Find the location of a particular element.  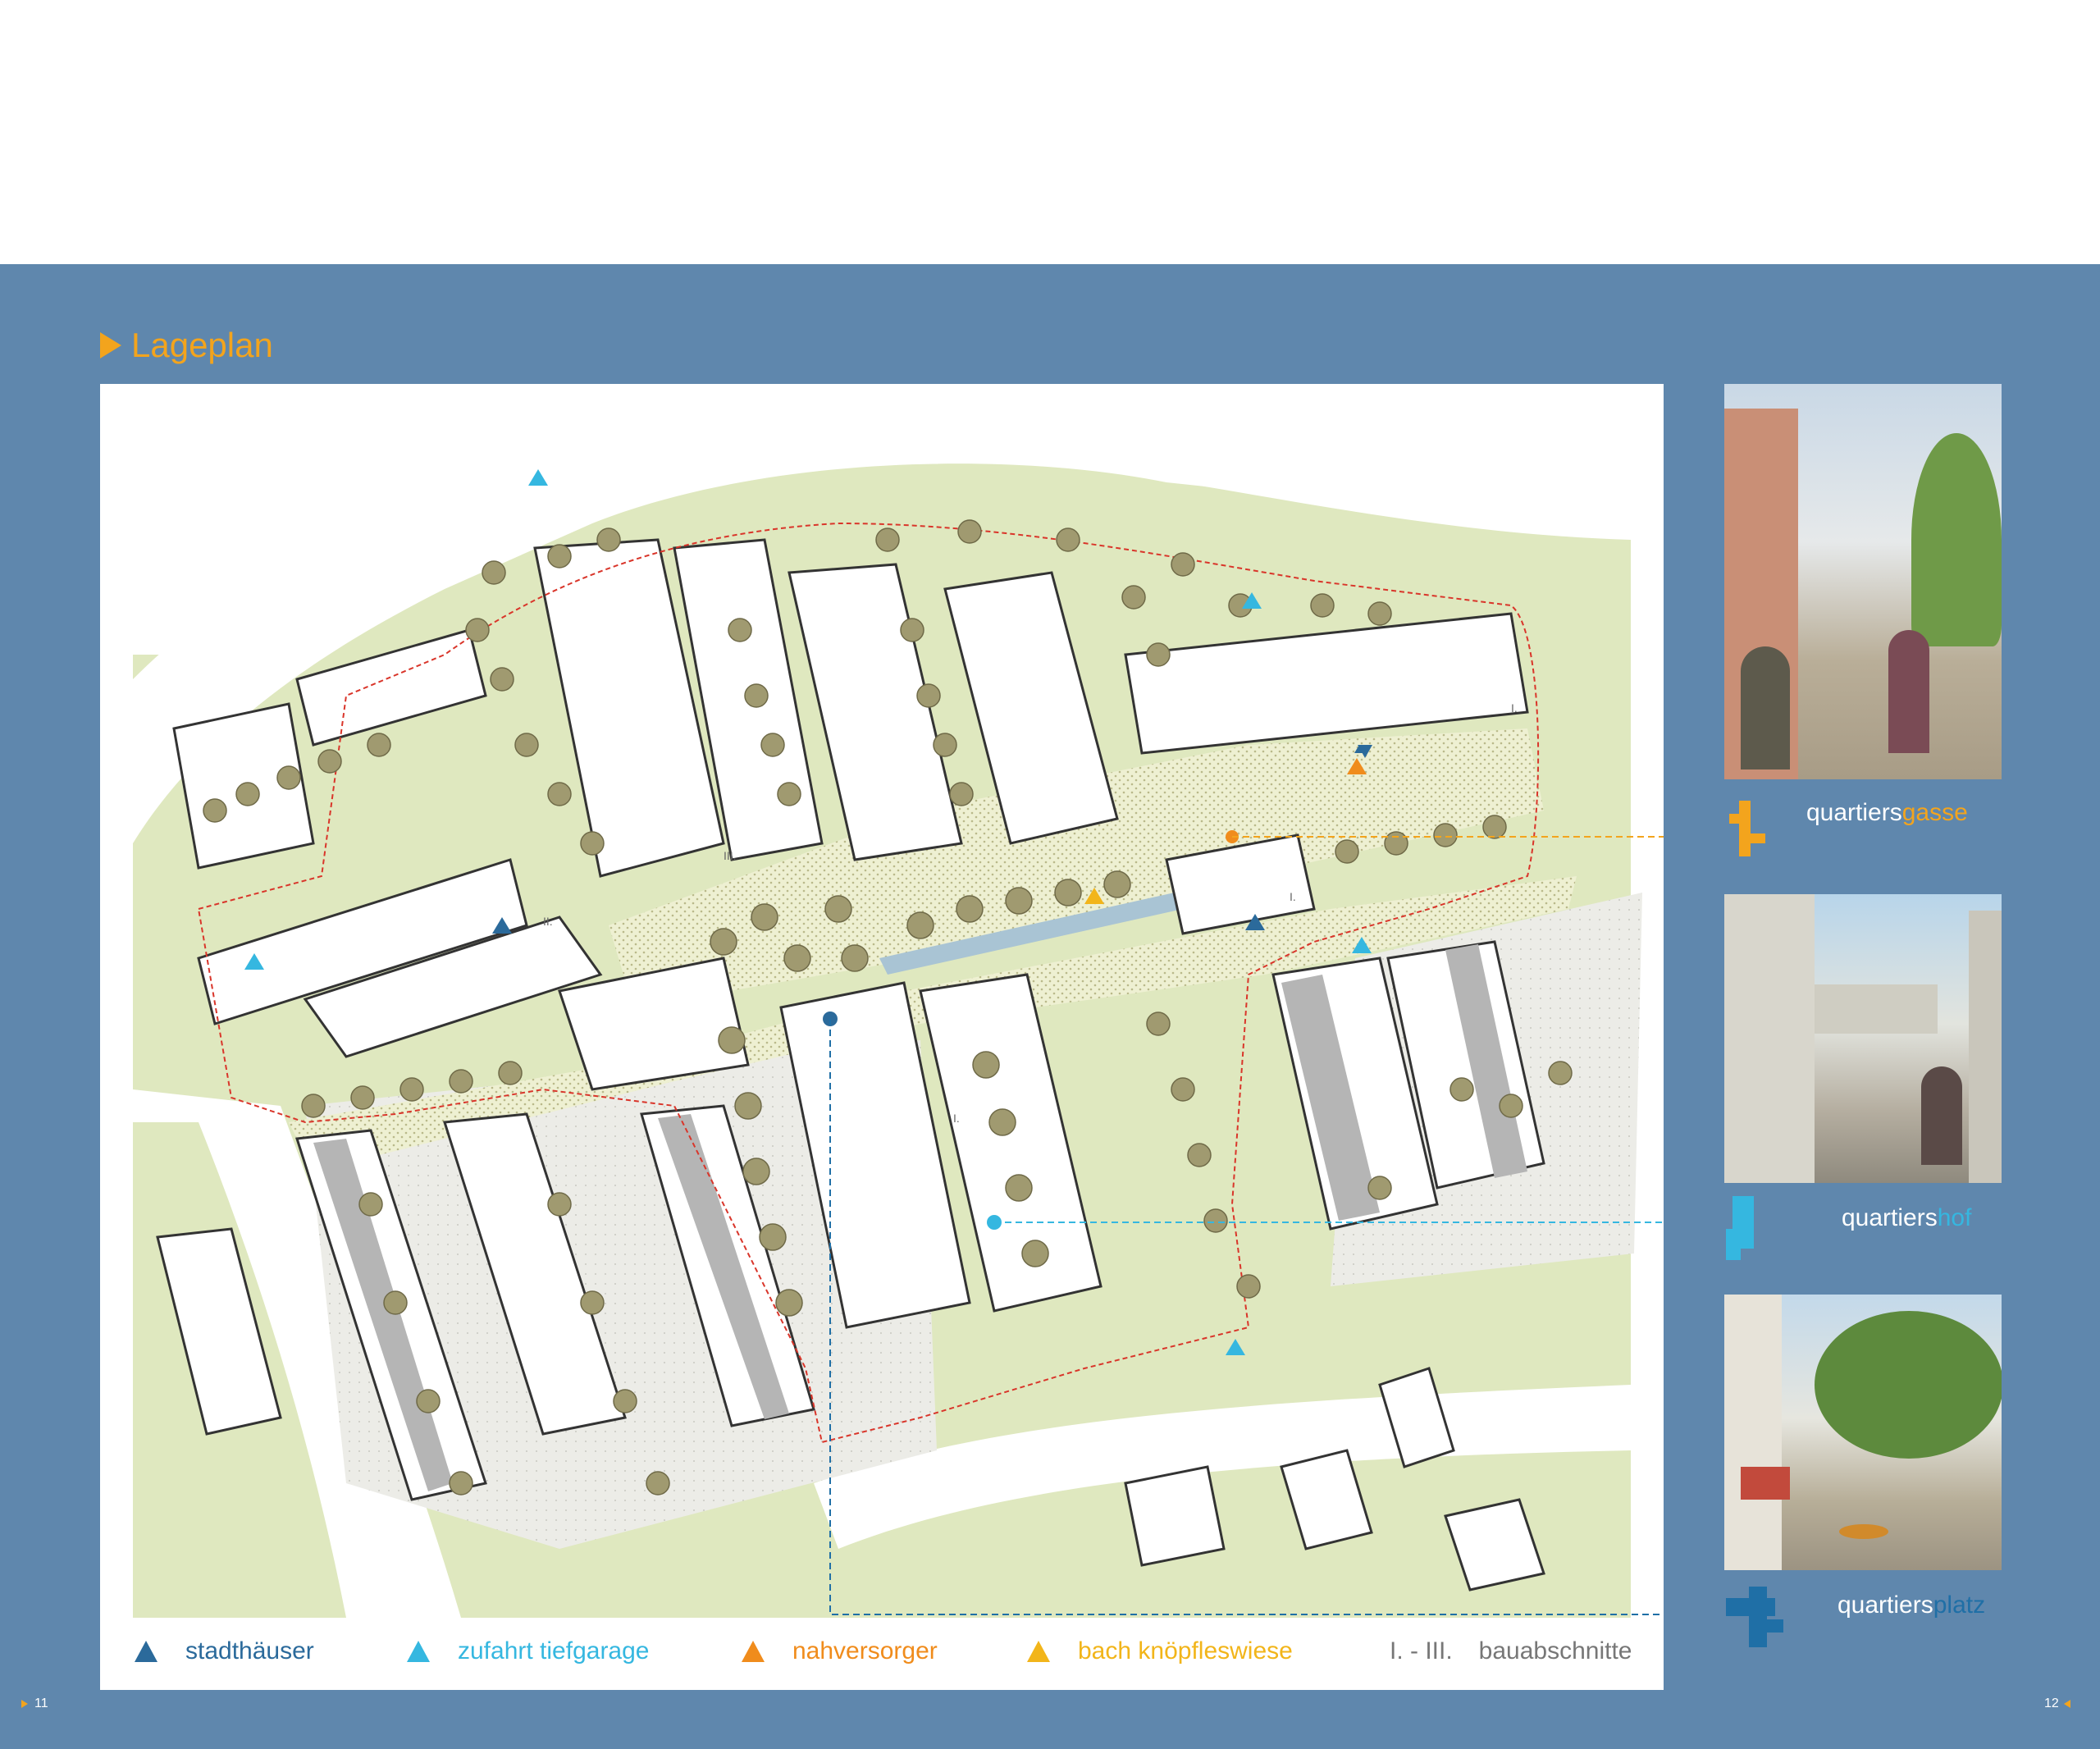

page-number-right: 12 is located at coordinates (2057, 1703).